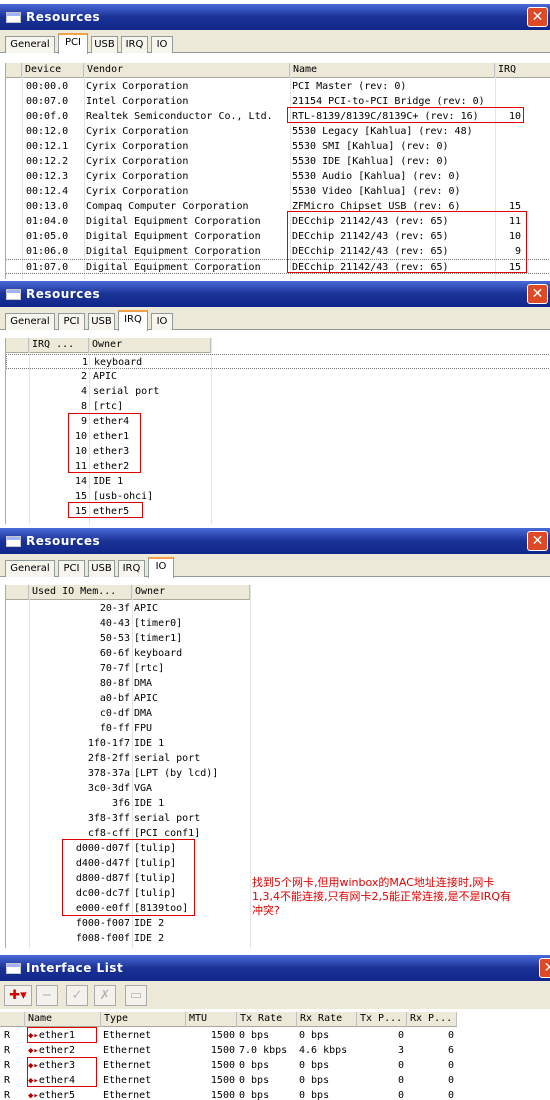  Describe the element at coordinates (278, 496) in the screenshot. I see `table-row: 15 [usb-ohci]` at that location.